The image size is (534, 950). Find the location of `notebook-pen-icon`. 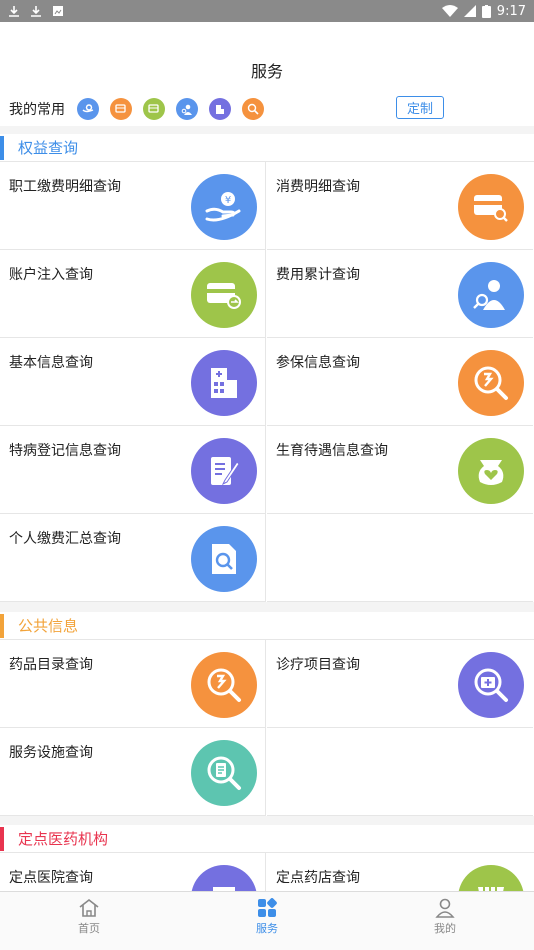

notebook-pen-icon is located at coordinates (224, 471).